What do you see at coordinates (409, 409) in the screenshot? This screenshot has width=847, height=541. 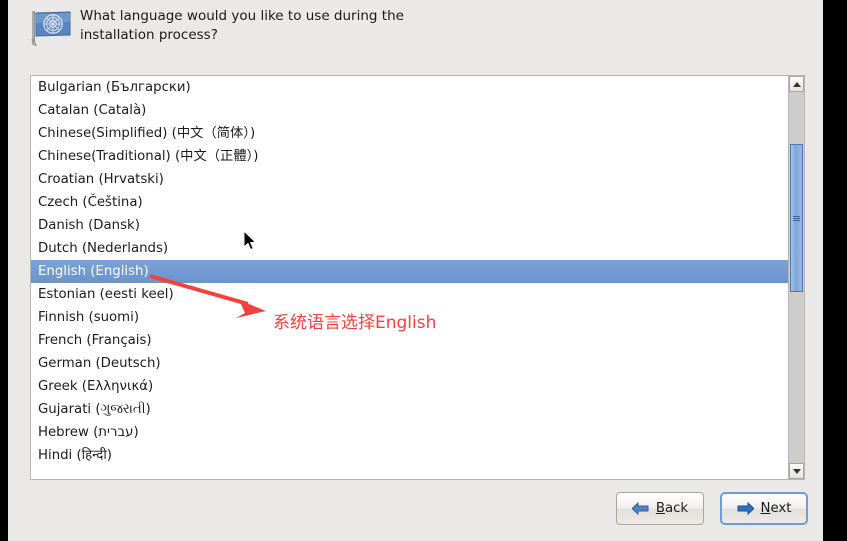 I see `list-item: Gujarati (ગુજરાતી)` at bounding box center [409, 409].